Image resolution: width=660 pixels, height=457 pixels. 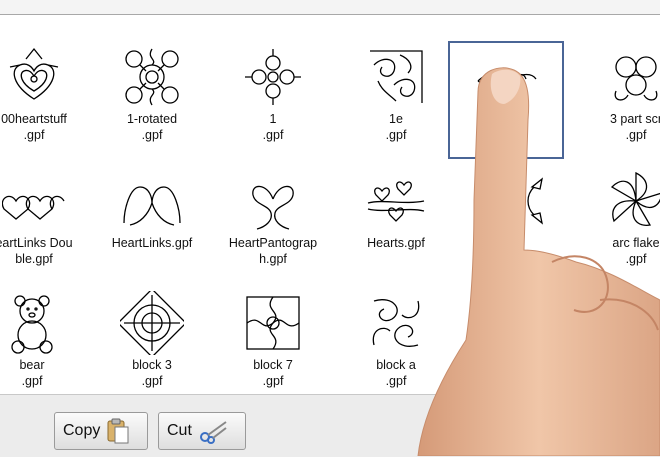 I want to click on file-tile-1-rotated: 1-rotated .gpf, so click(x=152, y=95).